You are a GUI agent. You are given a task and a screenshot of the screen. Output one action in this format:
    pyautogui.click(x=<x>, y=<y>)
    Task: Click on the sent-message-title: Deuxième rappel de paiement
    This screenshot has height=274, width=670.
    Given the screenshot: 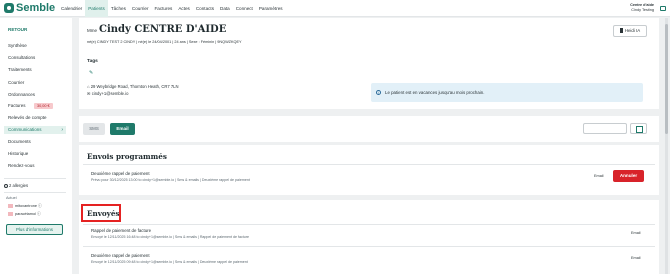 What is the action you would take?
    pyautogui.click(x=120, y=255)
    